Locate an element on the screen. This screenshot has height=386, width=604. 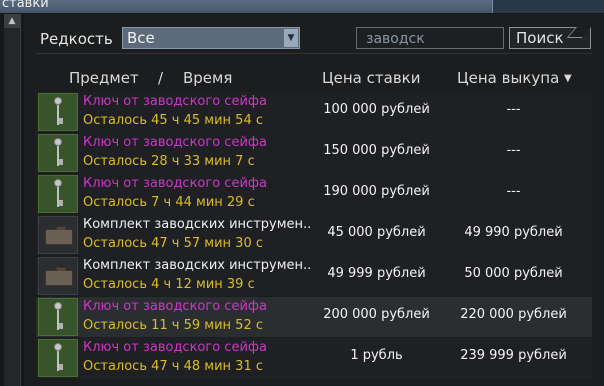
time-left: Осталось 7 ч 44 мин 29 с is located at coordinates (169, 202).